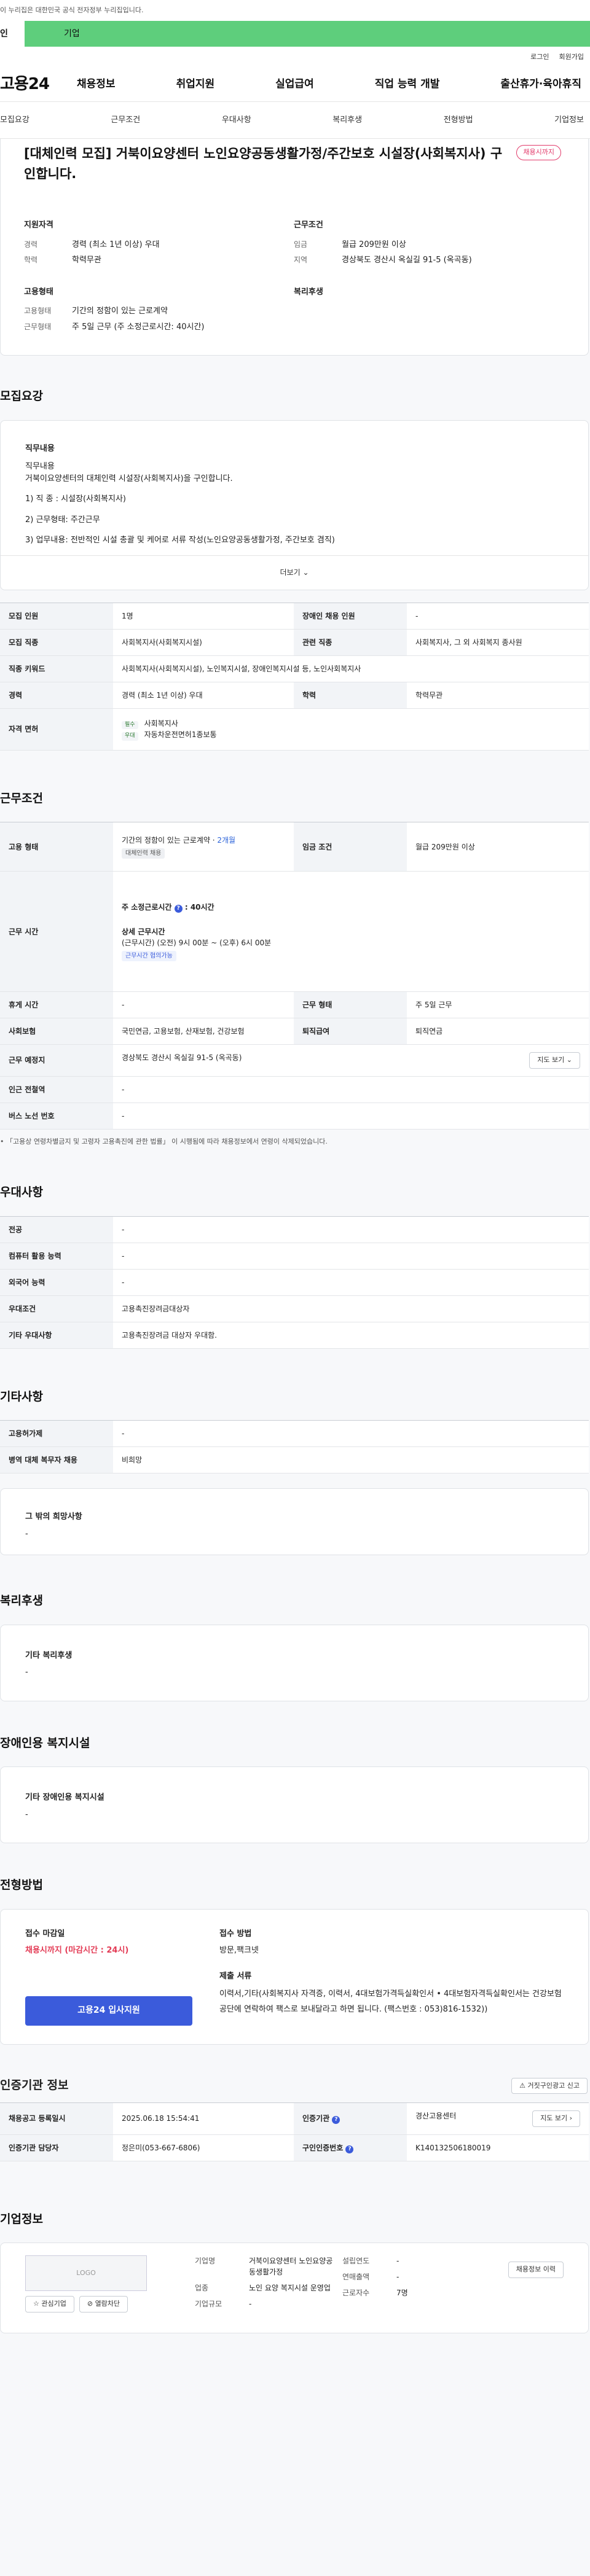 The height and width of the screenshot is (2576, 590). What do you see at coordinates (57, 729) in the screenshot?
I see `cell-key: 자격 면허` at bounding box center [57, 729].